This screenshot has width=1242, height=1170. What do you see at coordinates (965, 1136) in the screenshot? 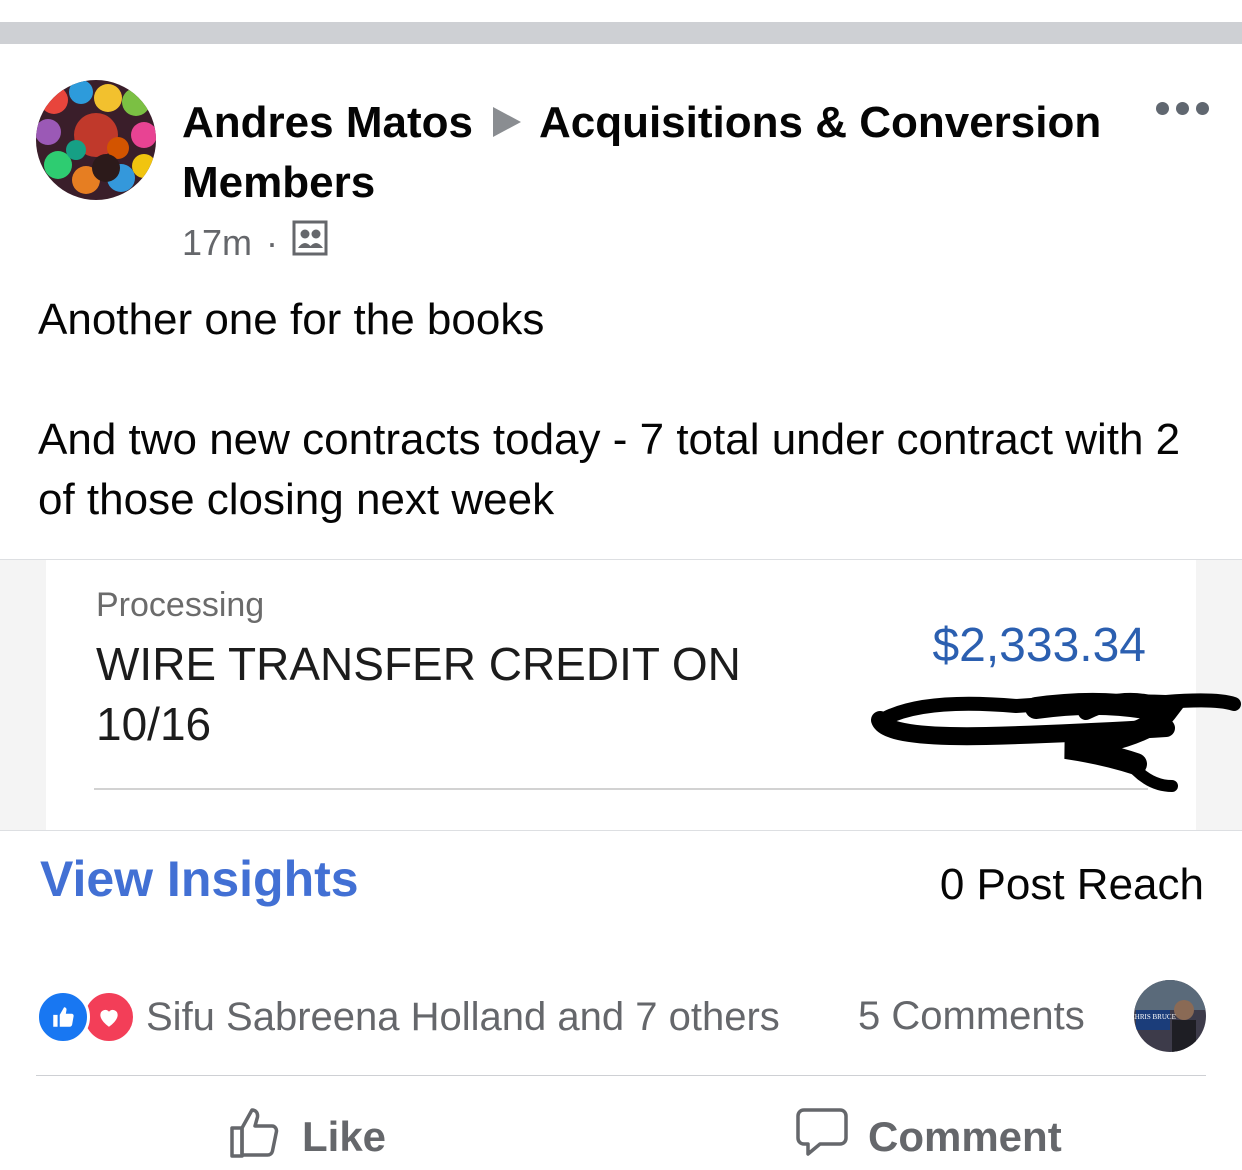
I see `comment-label: Comment` at bounding box center [965, 1136].